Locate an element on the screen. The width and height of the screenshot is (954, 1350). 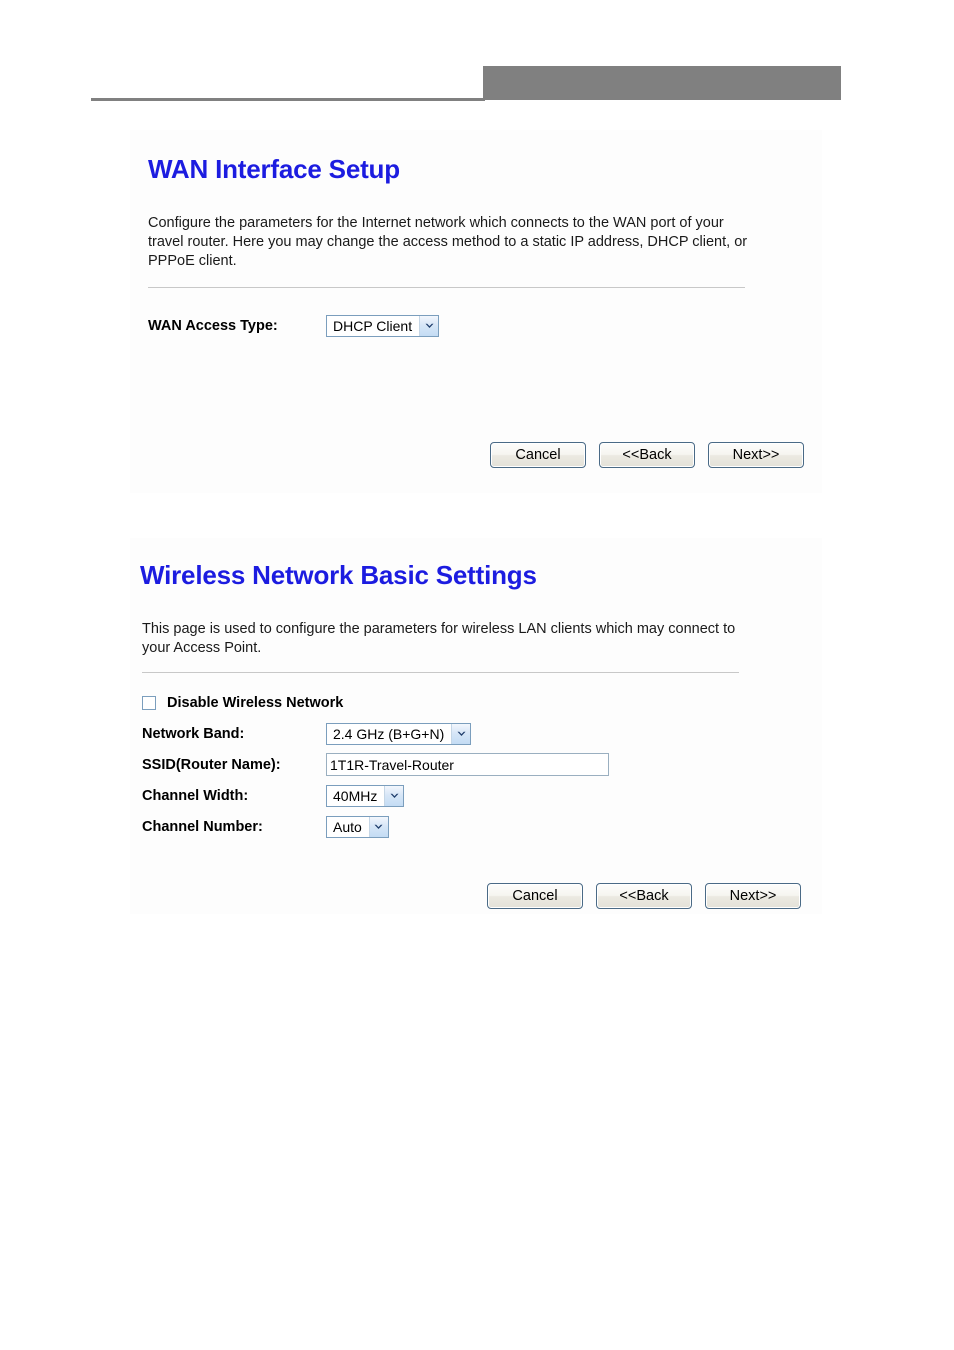
page-title-wan: WAN Interface Setup is located at coordinates (274, 169).